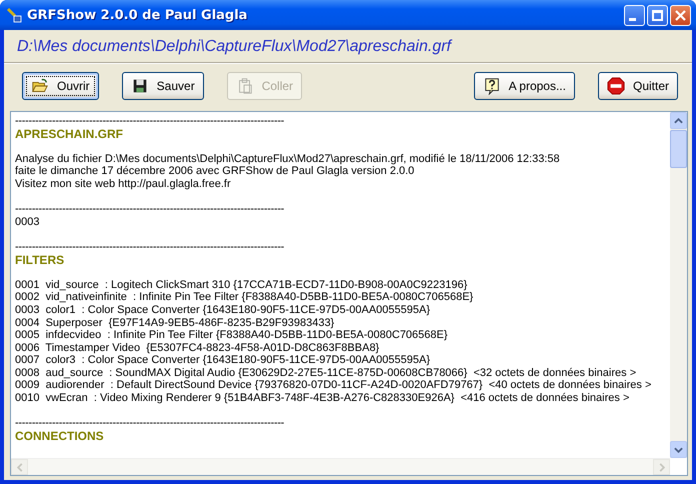  What do you see at coordinates (634, 15) in the screenshot?
I see `minimize-button` at bounding box center [634, 15].